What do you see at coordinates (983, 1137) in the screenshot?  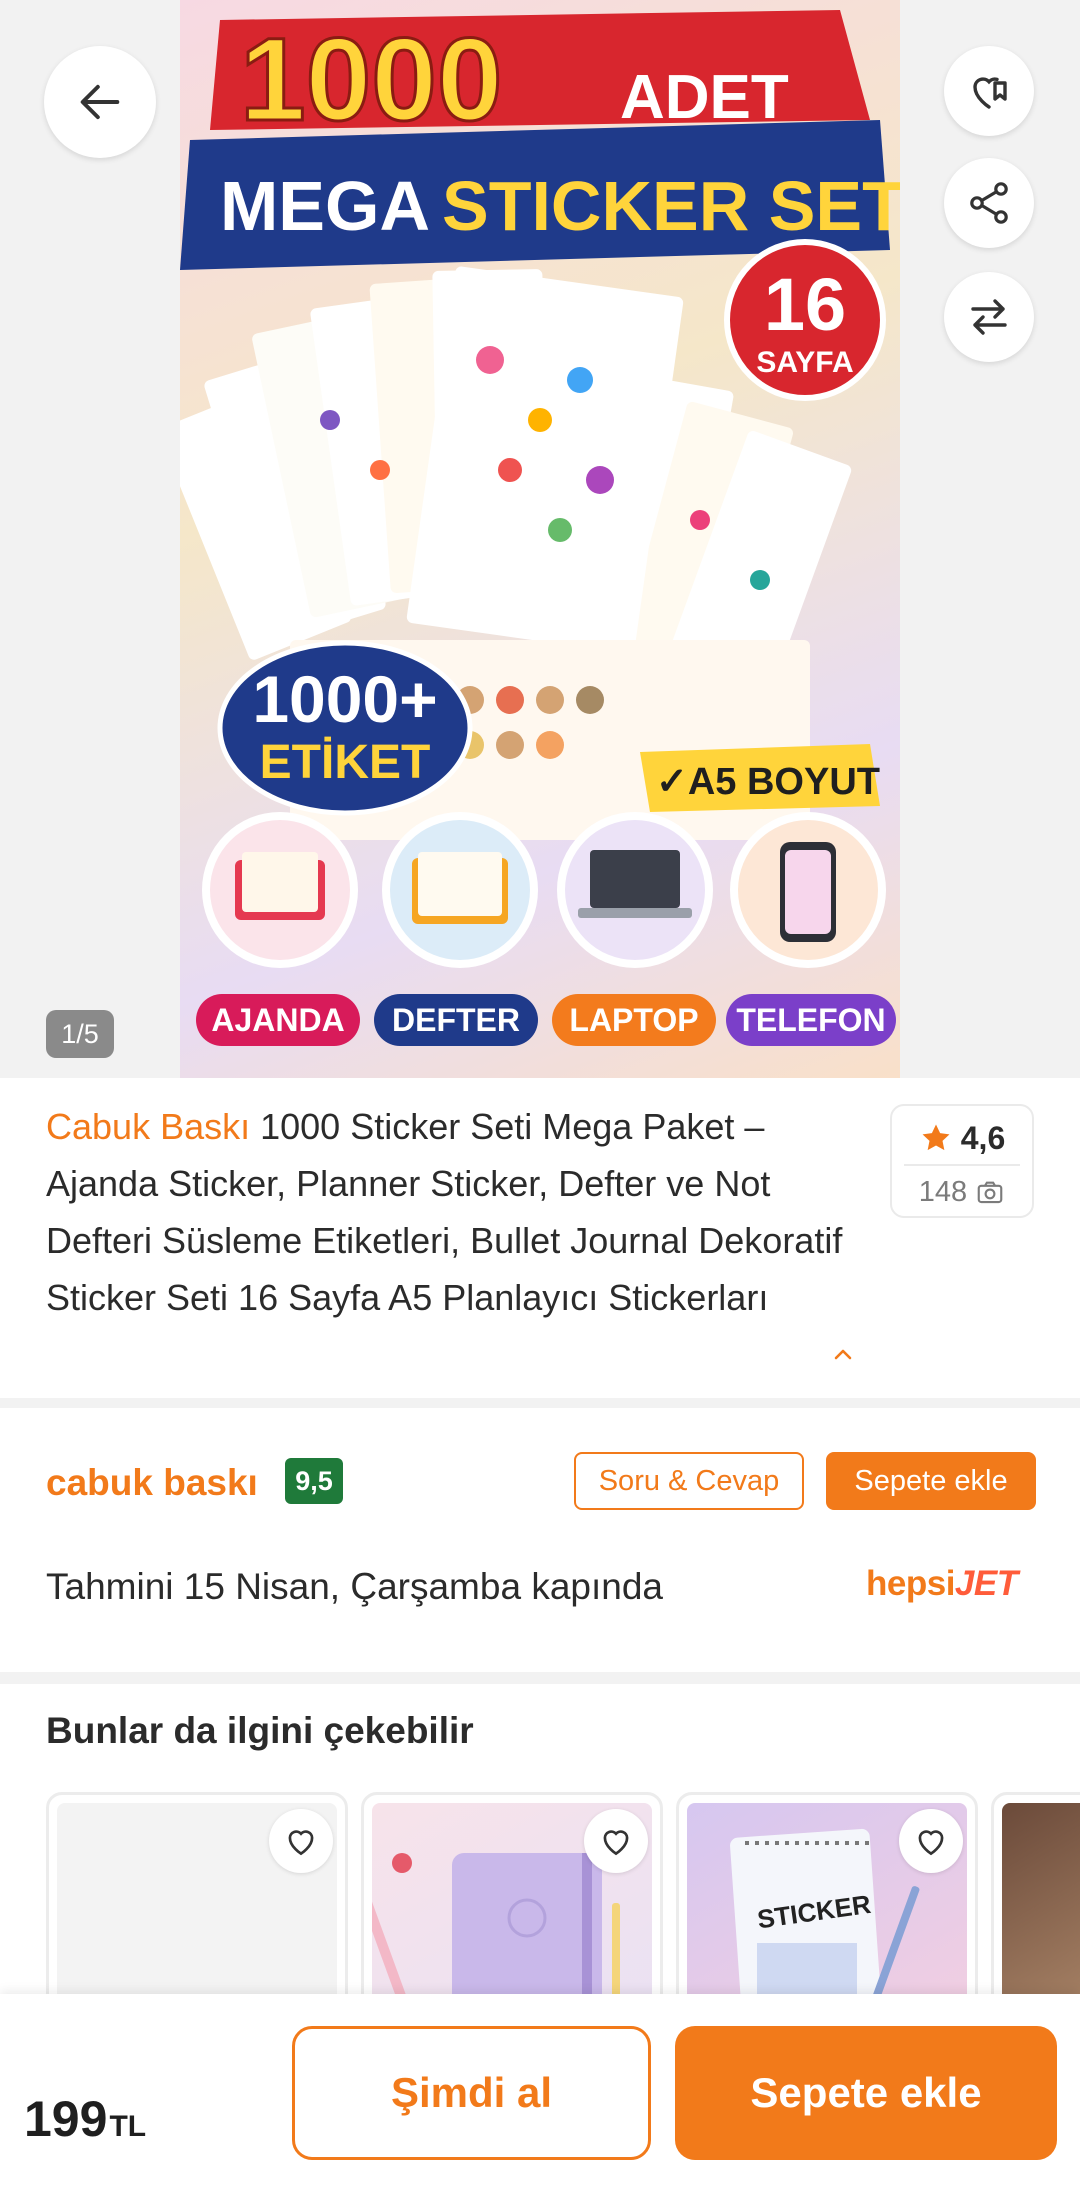 I see `rating-value: 4,6` at bounding box center [983, 1137].